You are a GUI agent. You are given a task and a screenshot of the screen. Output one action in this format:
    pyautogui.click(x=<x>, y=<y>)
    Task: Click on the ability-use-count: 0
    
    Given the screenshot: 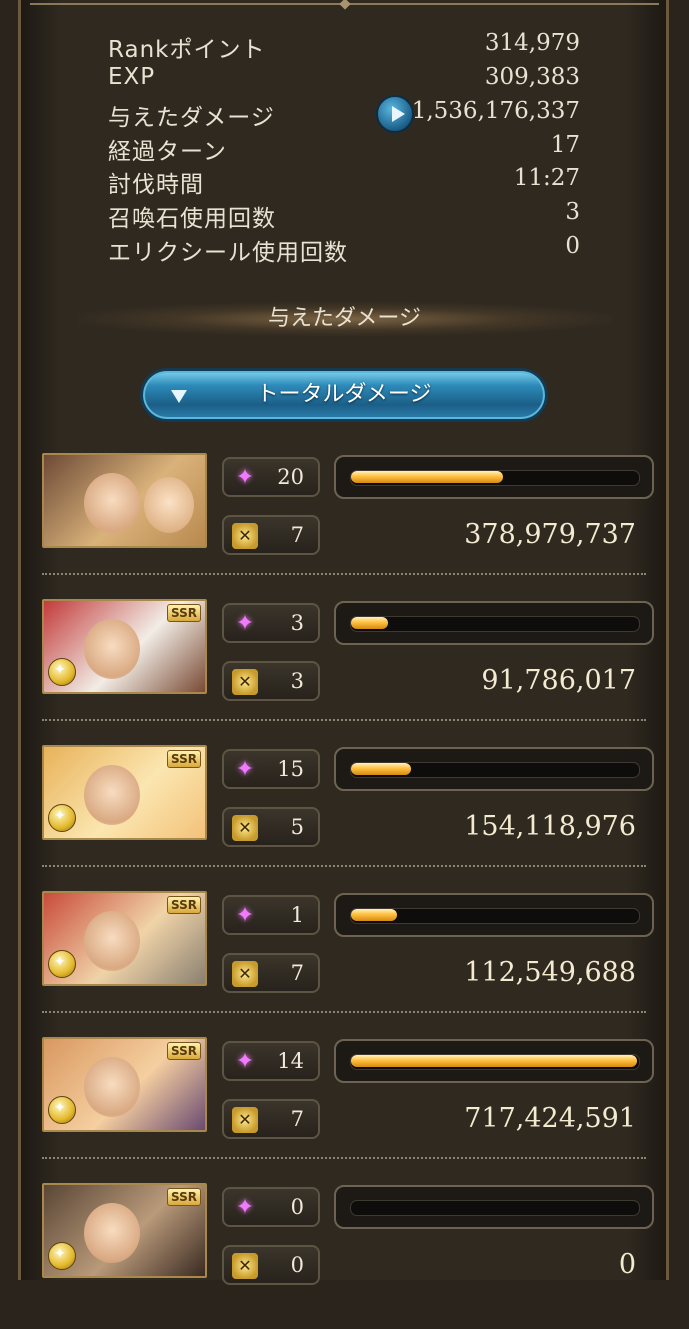 What is the action you would take?
    pyautogui.click(x=297, y=1207)
    